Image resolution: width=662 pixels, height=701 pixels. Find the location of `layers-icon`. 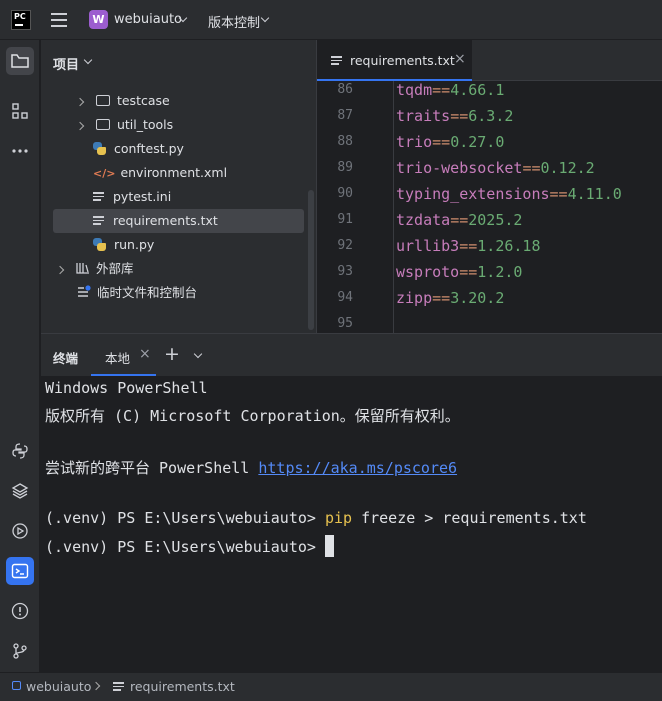

layers-icon is located at coordinates (20, 491).